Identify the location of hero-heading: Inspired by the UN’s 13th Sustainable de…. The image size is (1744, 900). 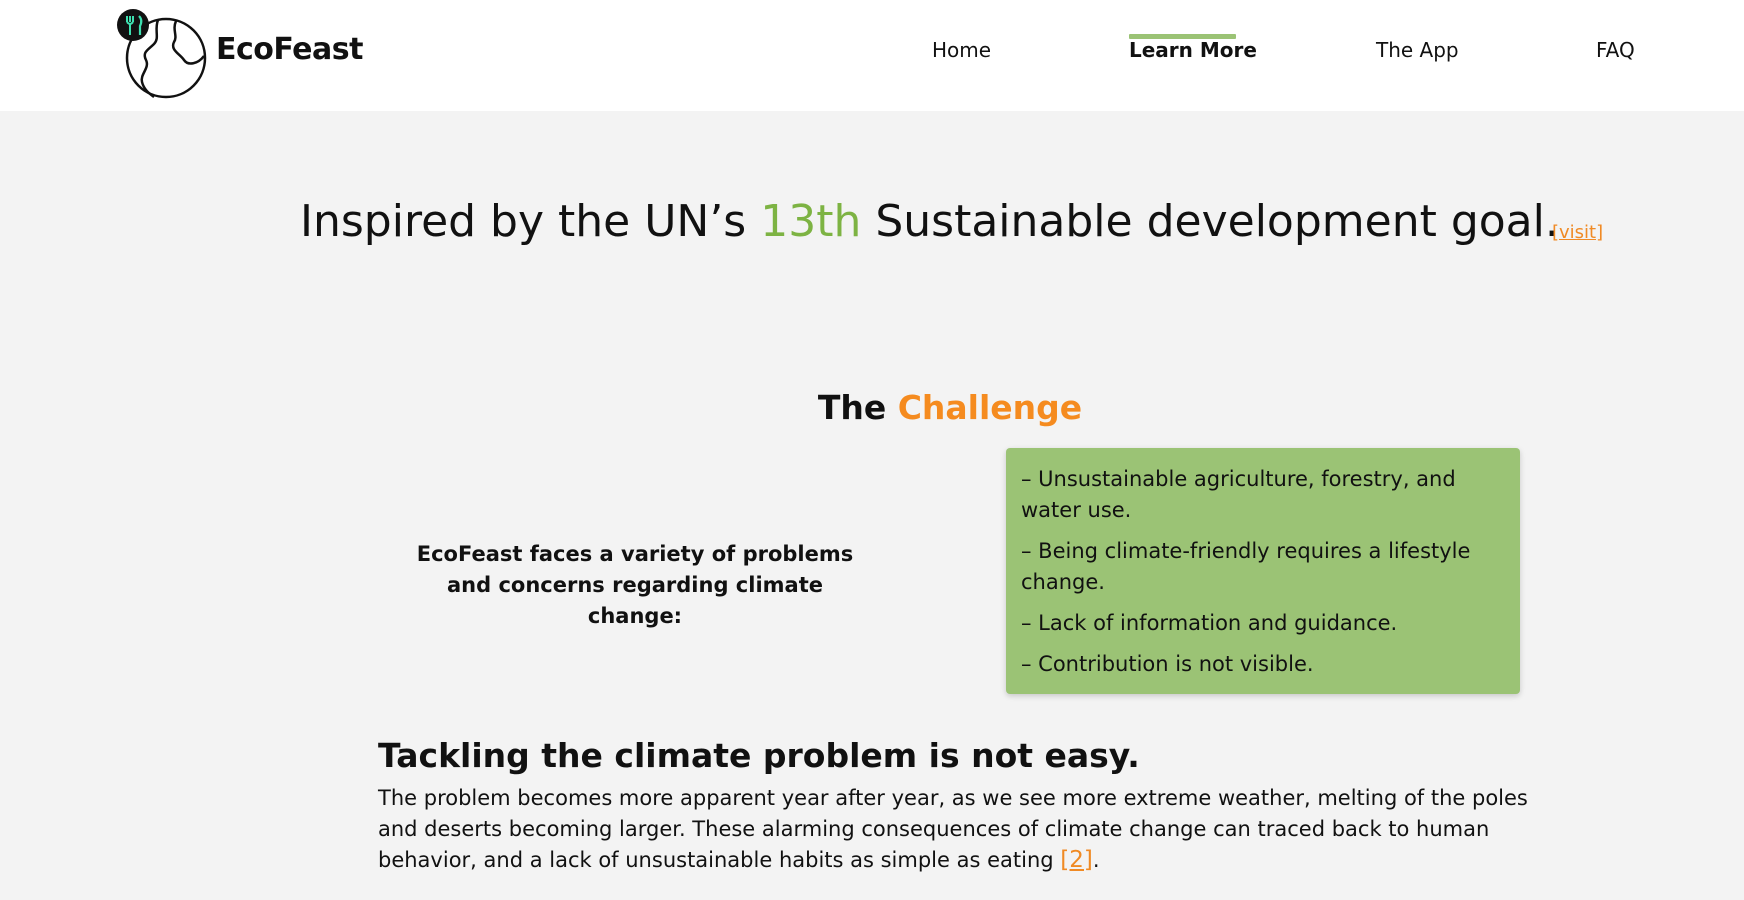
(929, 221).